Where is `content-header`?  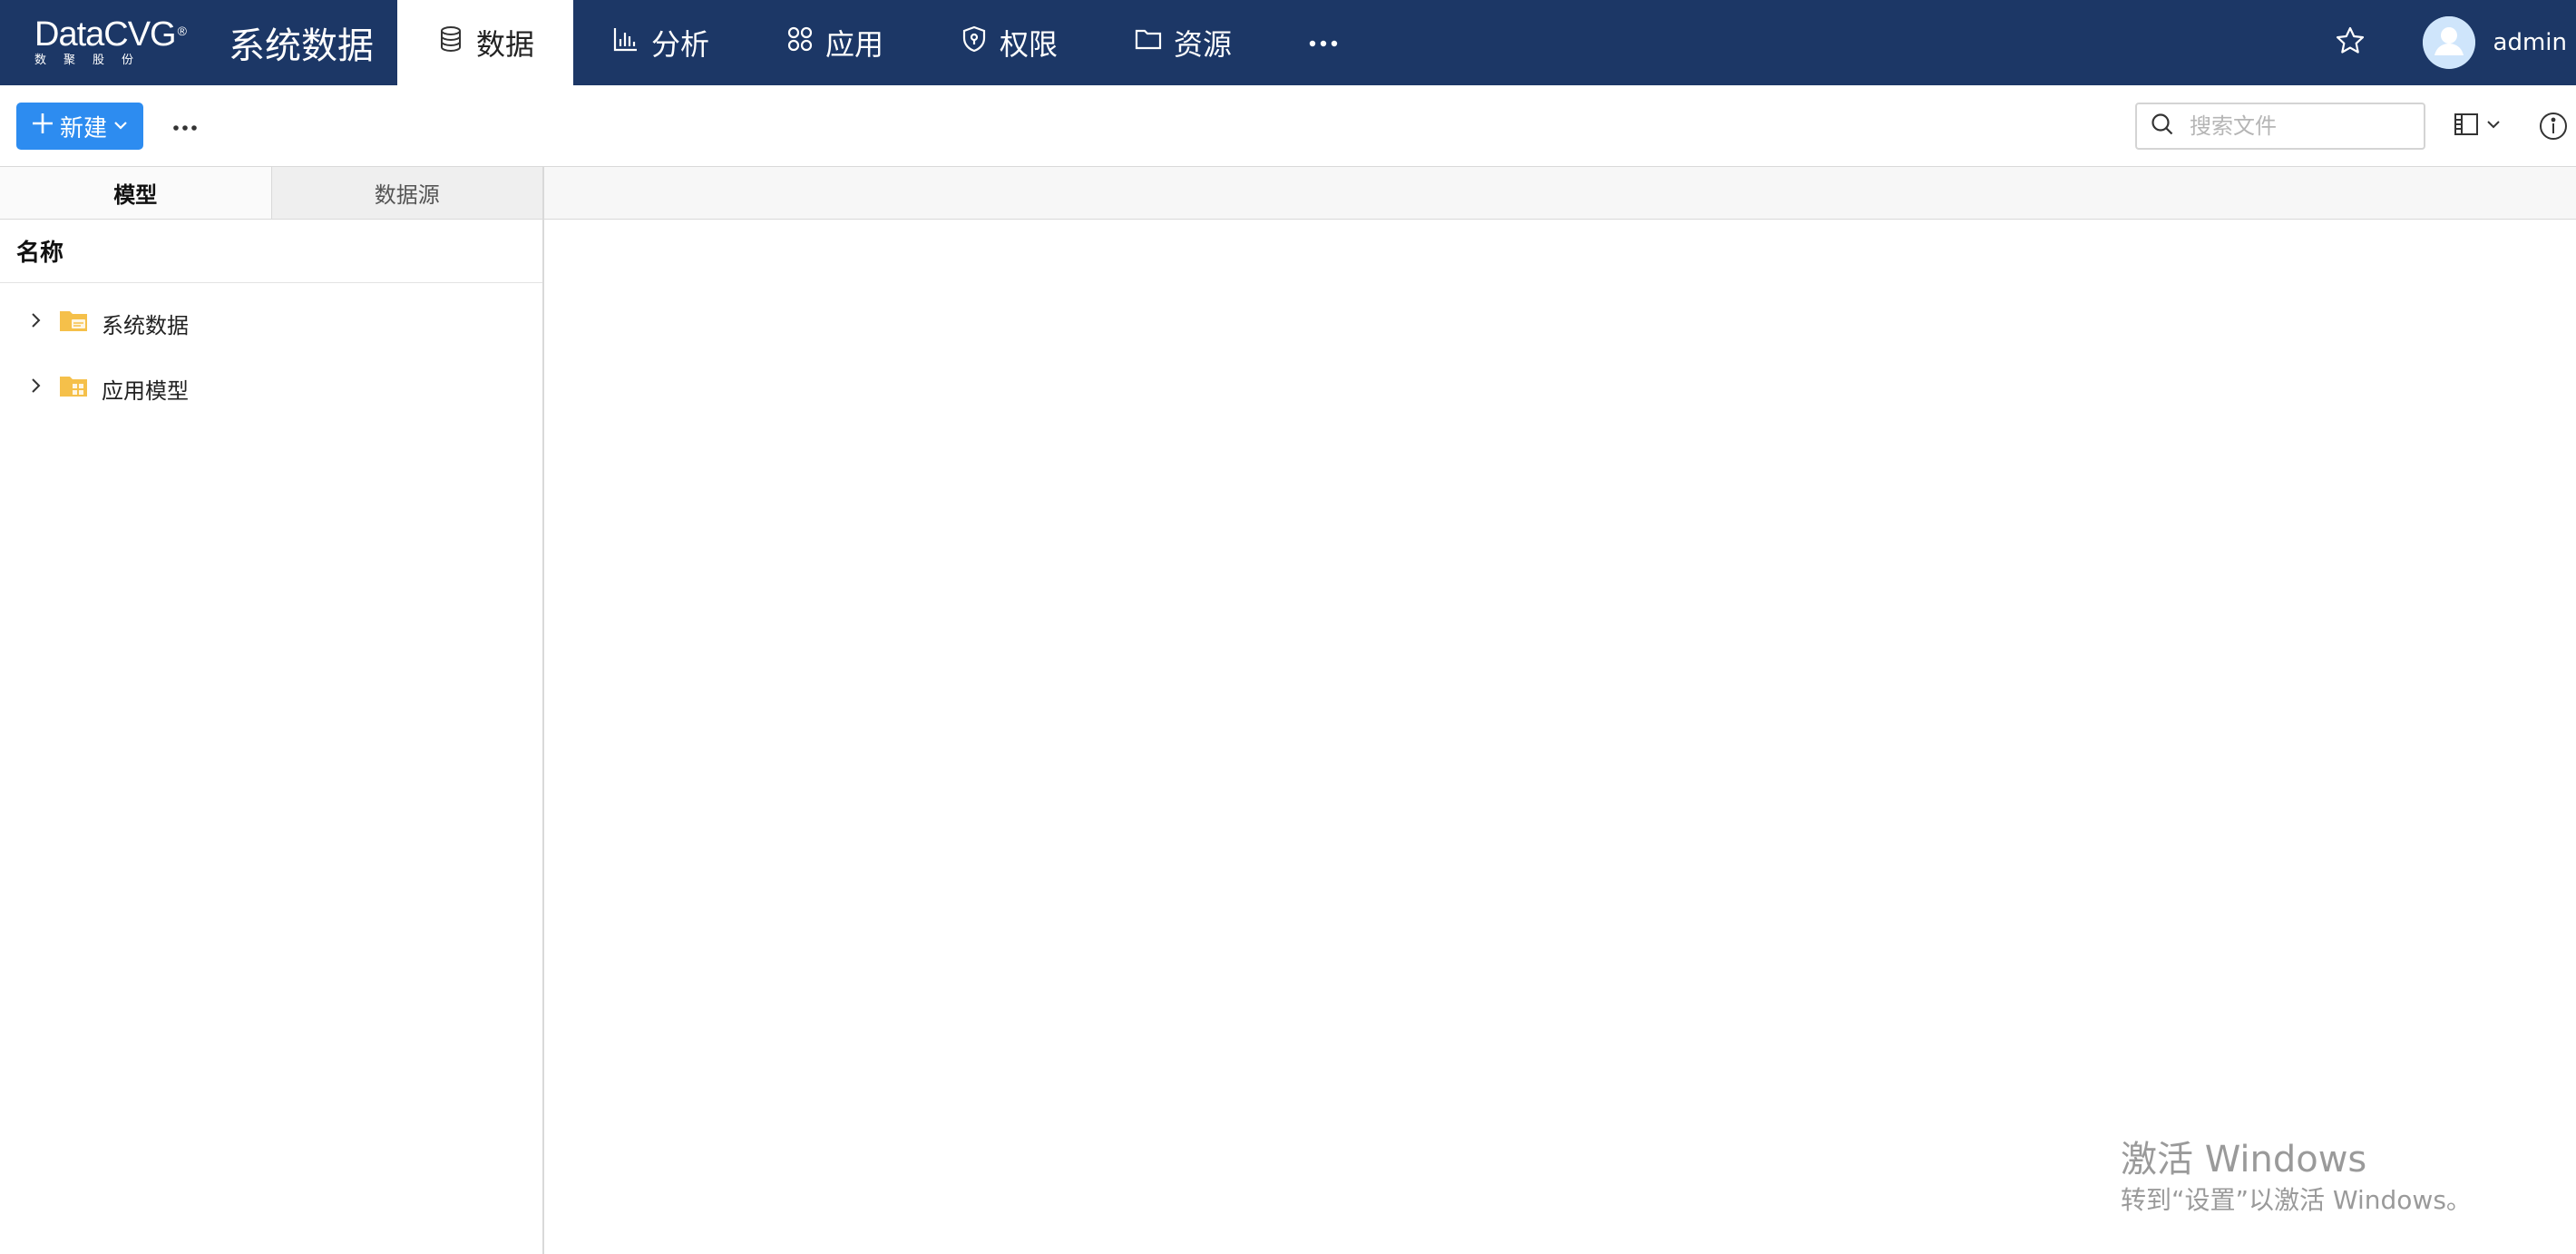 content-header is located at coordinates (1560, 193).